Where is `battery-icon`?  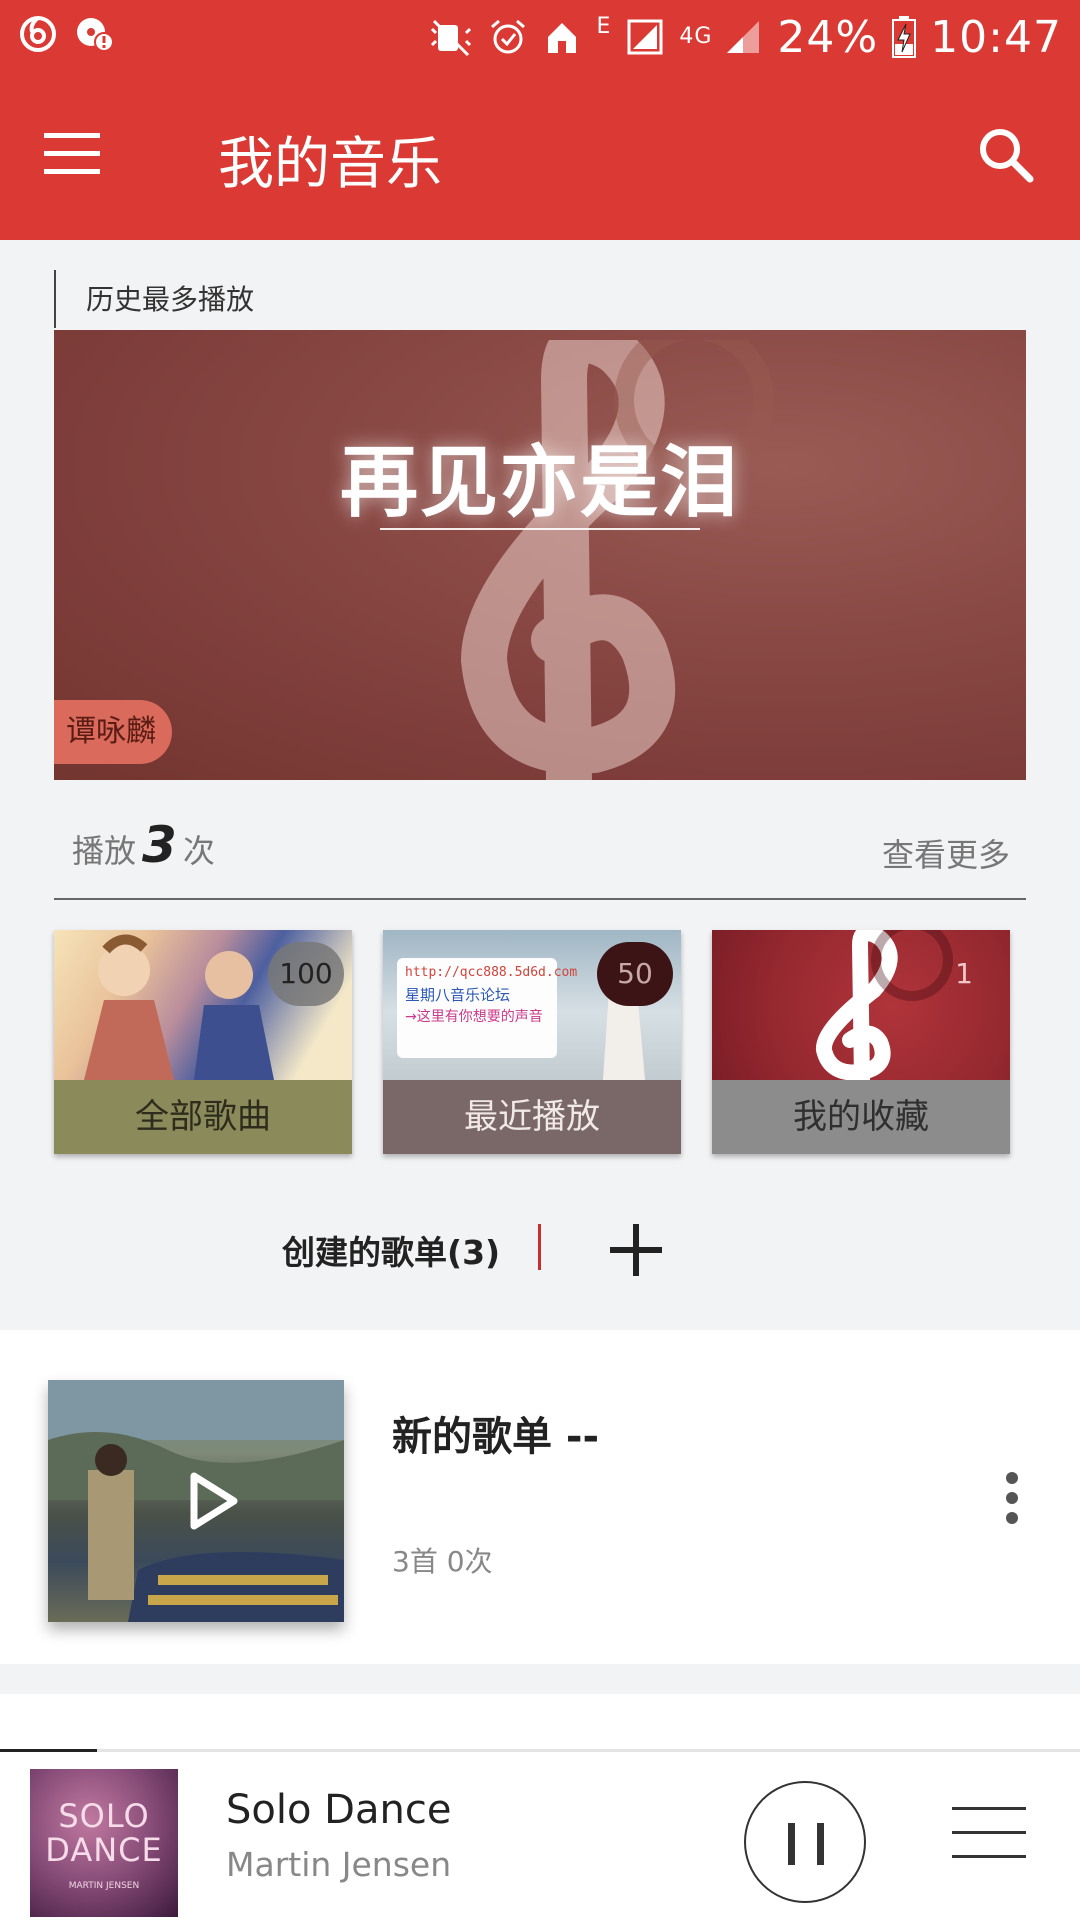 battery-icon is located at coordinates (904, 37).